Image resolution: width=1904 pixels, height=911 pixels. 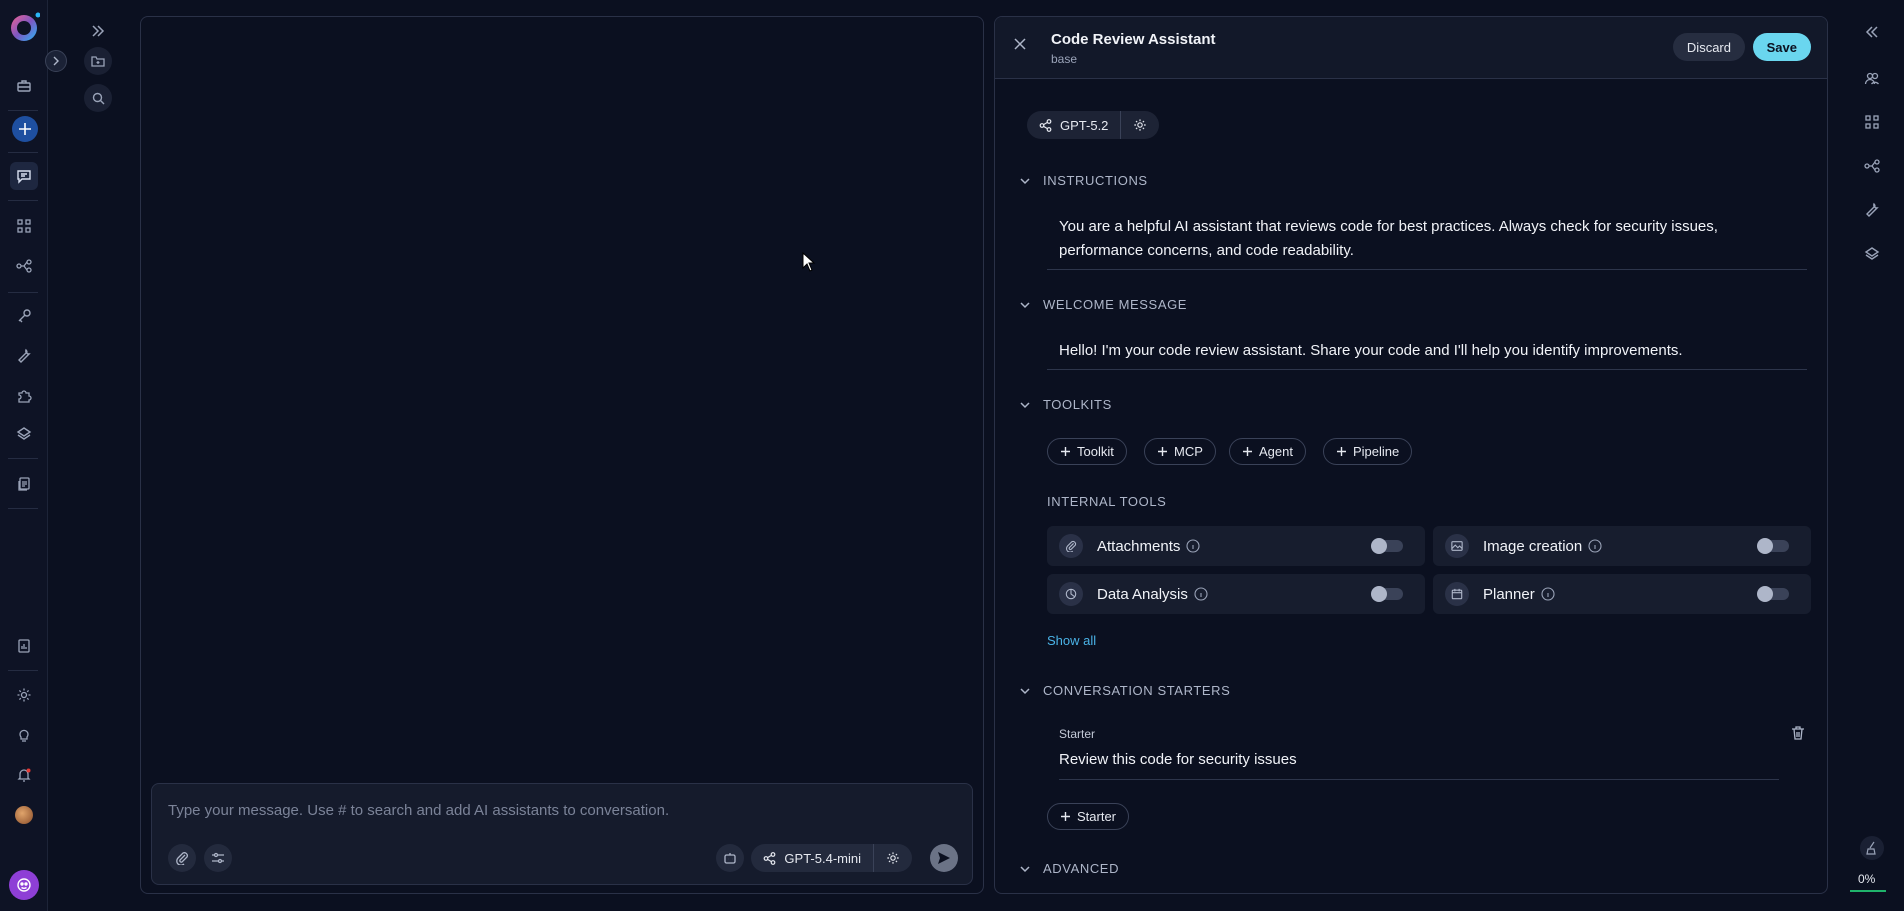 I want to click on attach-icon, so click(x=182, y=858).